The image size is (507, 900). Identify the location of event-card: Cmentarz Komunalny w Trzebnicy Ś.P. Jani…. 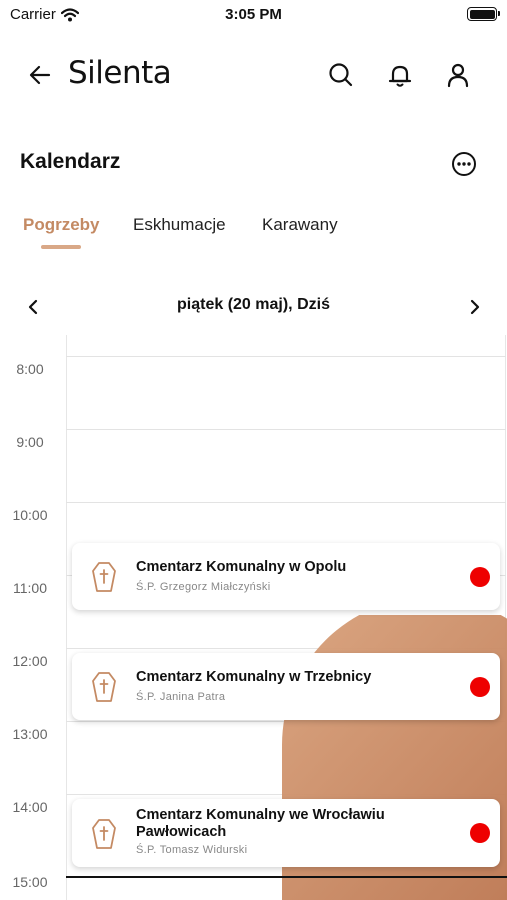
(286, 686).